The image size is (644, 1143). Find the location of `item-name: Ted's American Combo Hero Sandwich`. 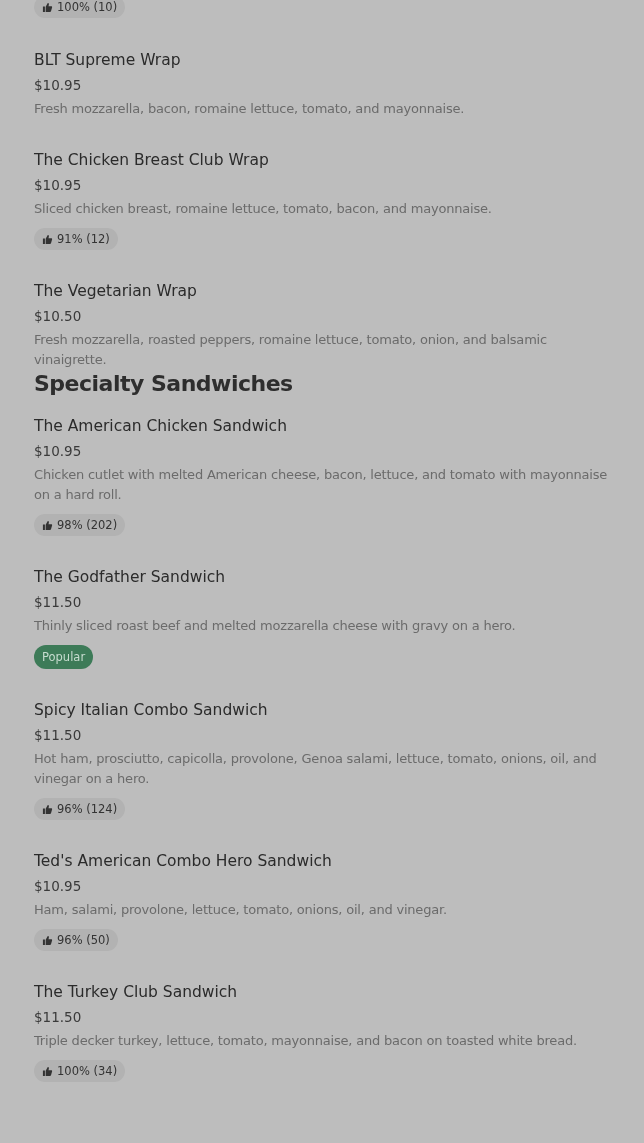

item-name: Ted's American Combo Hero Sandwich is located at coordinates (324, 861).